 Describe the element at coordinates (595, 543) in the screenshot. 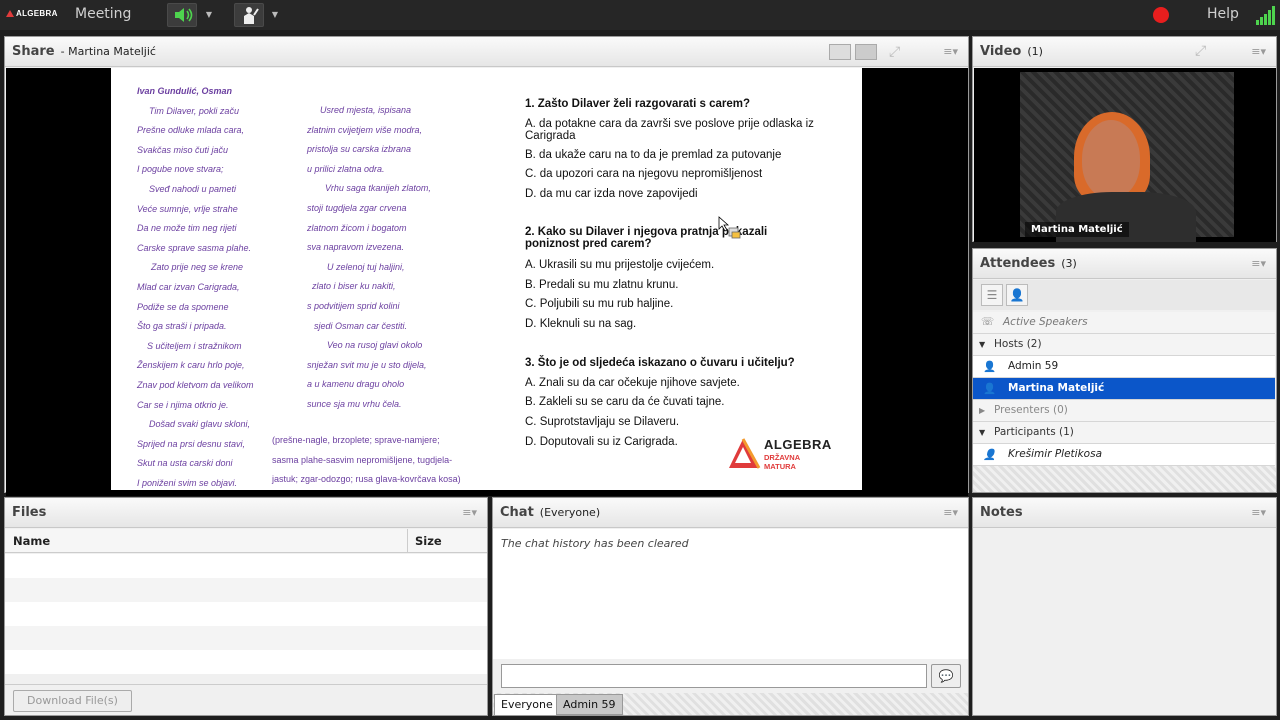

I see `chat-cleared-message: The chat history has been cleared` at that location.